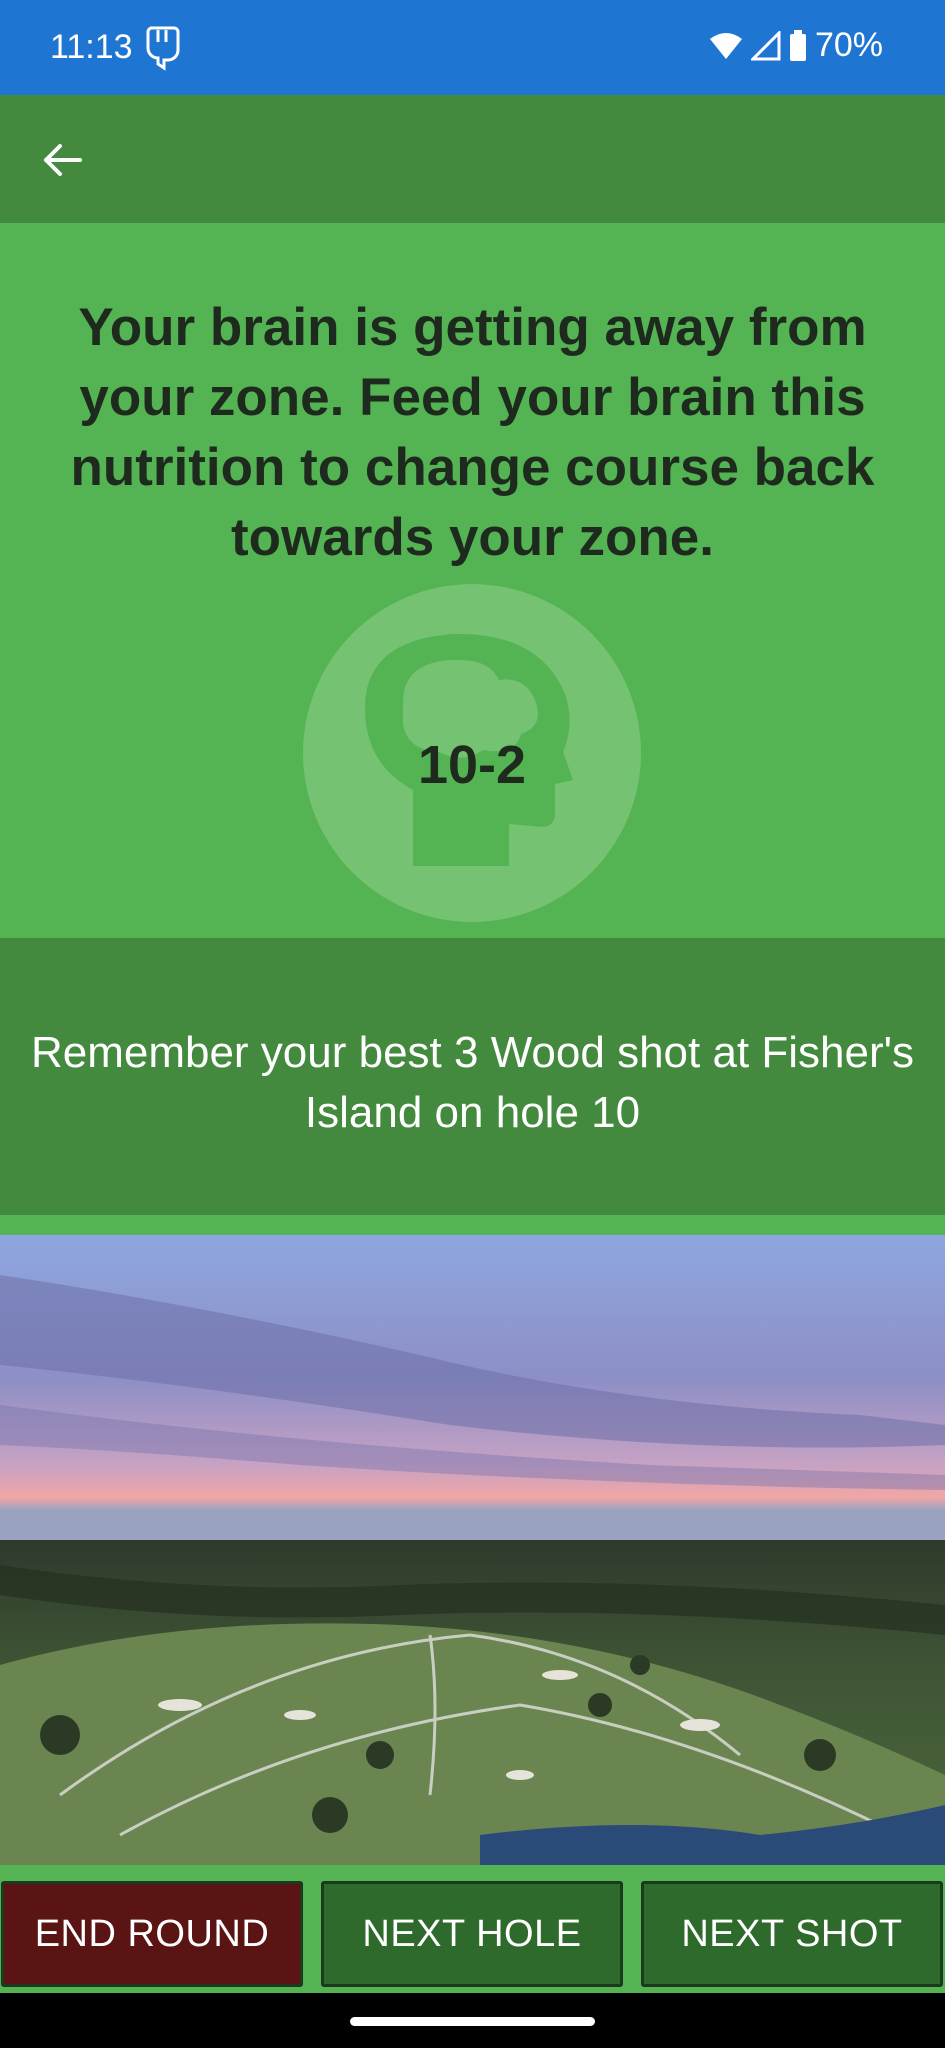 The height and width of the screenshot is (2048, 945). What do you see at coordinates (472, 1225) in the screenshot?
I see `divider` at bounding box center [472, 1225].